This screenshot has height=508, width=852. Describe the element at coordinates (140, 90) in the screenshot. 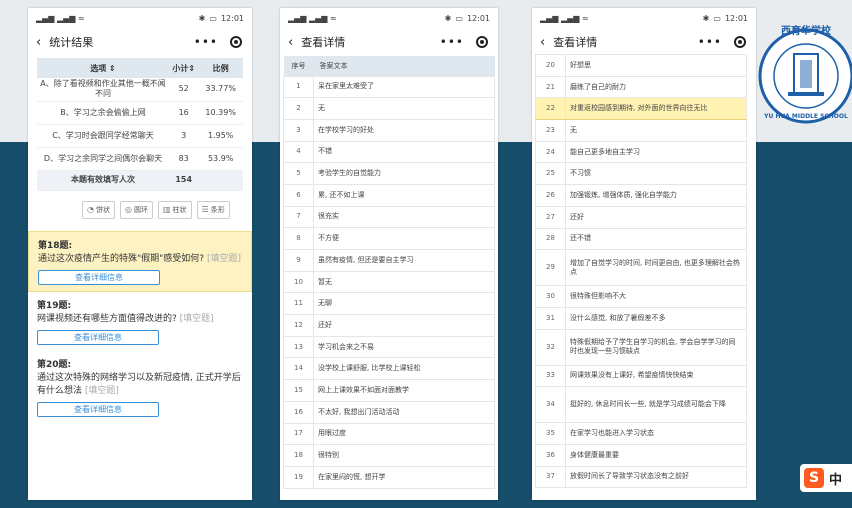

I see `table-row: A、除了看视频和作业其他一概不闻不问 52 33.77%` at that location.